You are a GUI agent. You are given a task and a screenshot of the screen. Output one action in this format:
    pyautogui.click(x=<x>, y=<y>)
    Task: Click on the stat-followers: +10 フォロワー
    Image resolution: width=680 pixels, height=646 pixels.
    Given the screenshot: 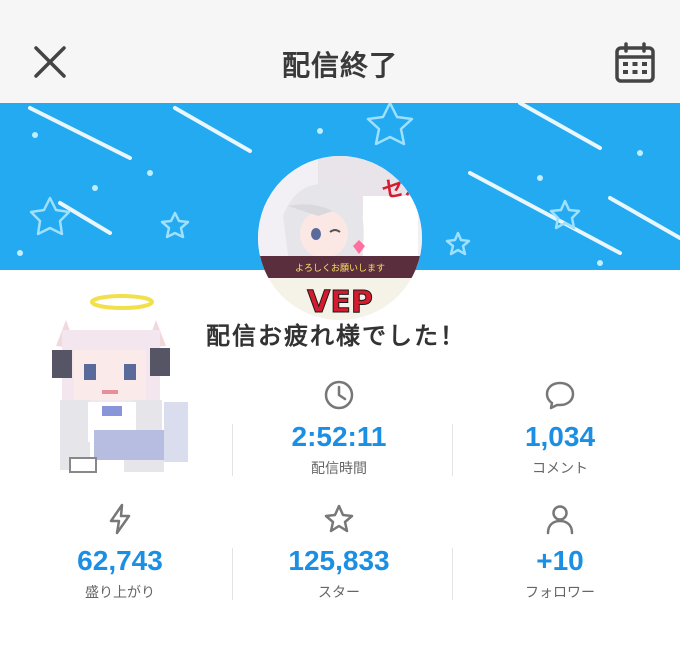 What is the action you would take?
    pyautogui.click(x=560, y=552)
    